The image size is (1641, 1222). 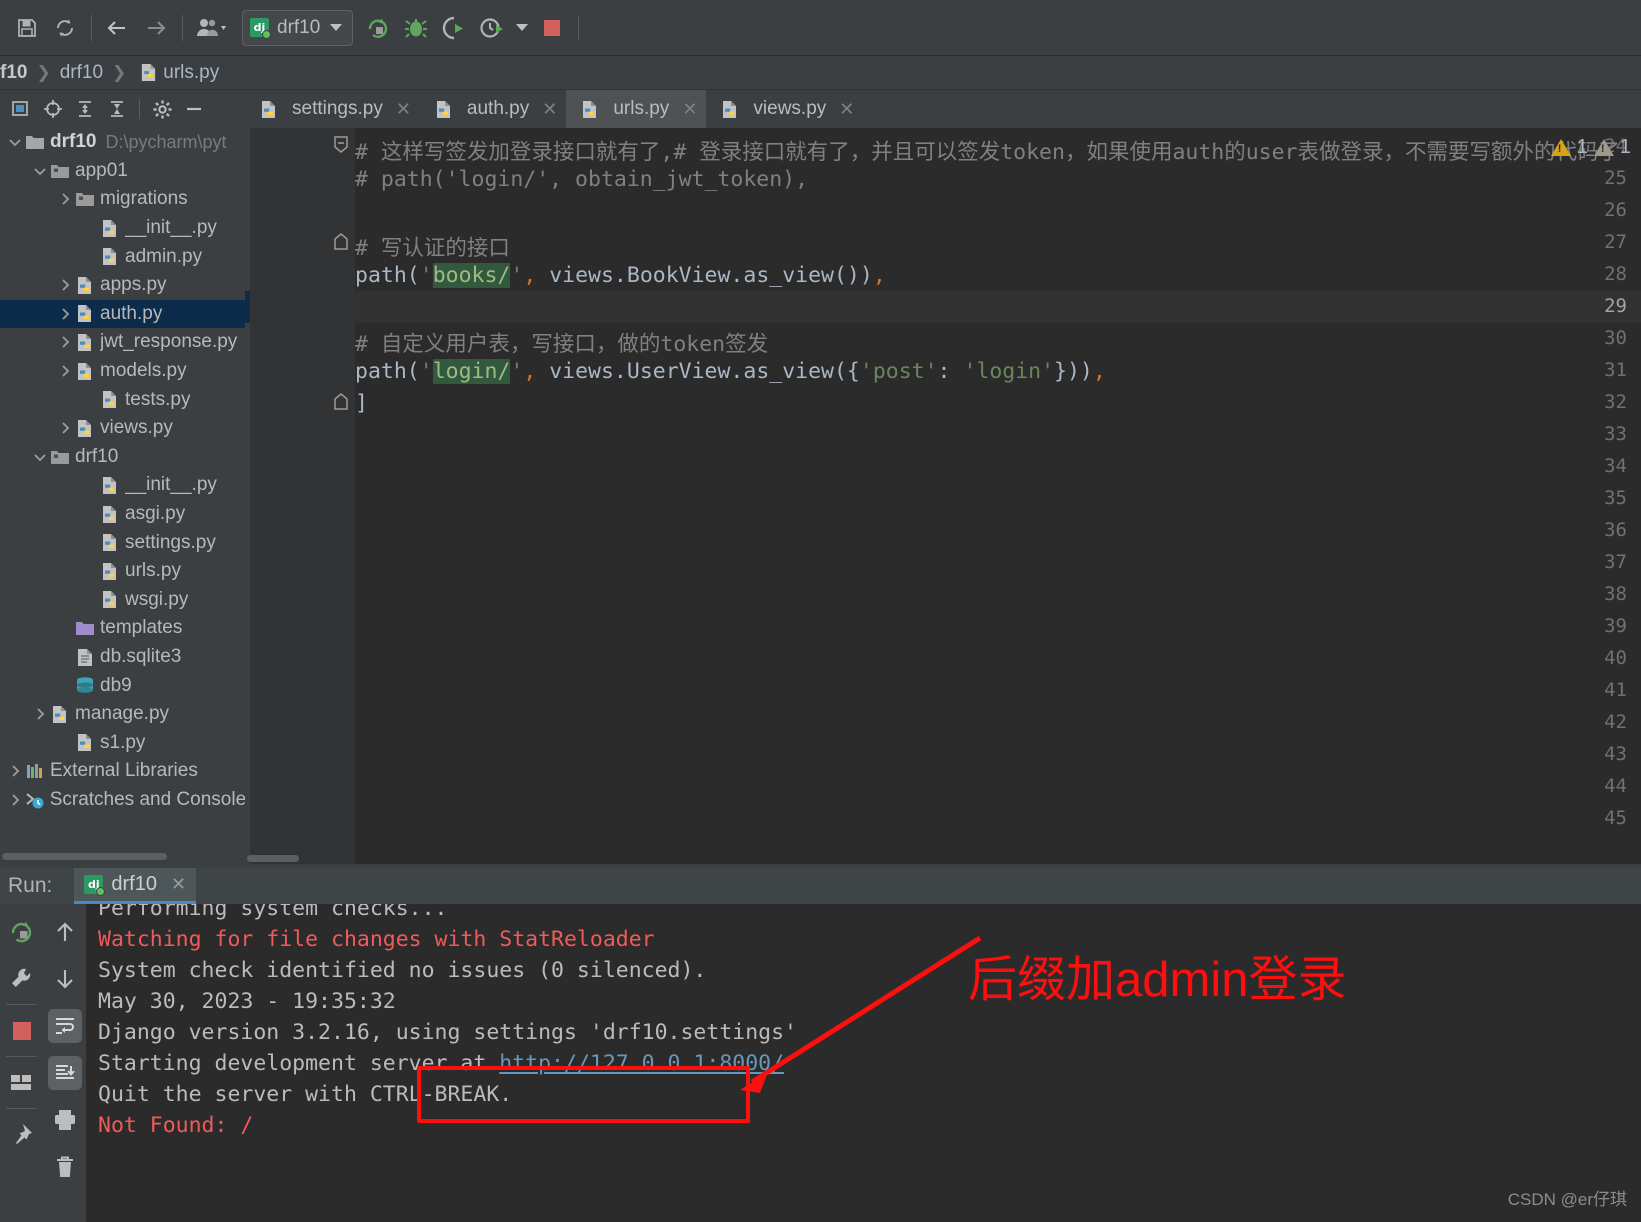 I want to click on tree-item: app01, so click(x=122, y=171).